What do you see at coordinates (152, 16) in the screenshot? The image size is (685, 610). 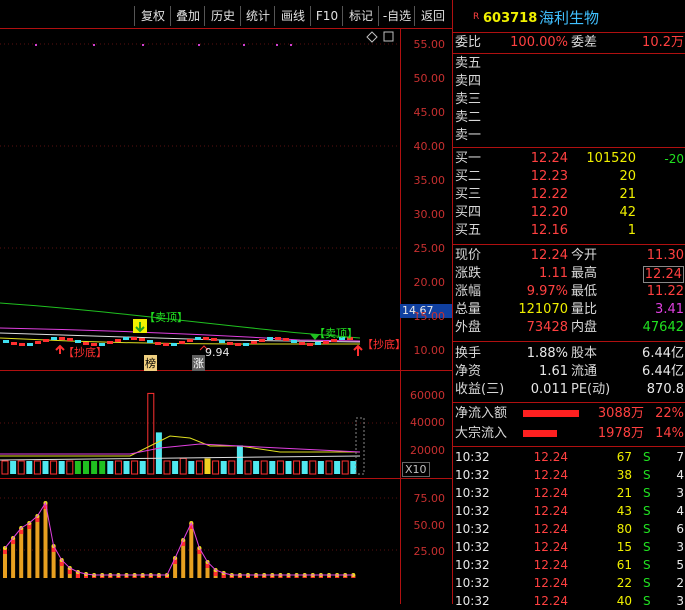 I see `restore-rights-button: 复权` at bounding box center [152, 16].